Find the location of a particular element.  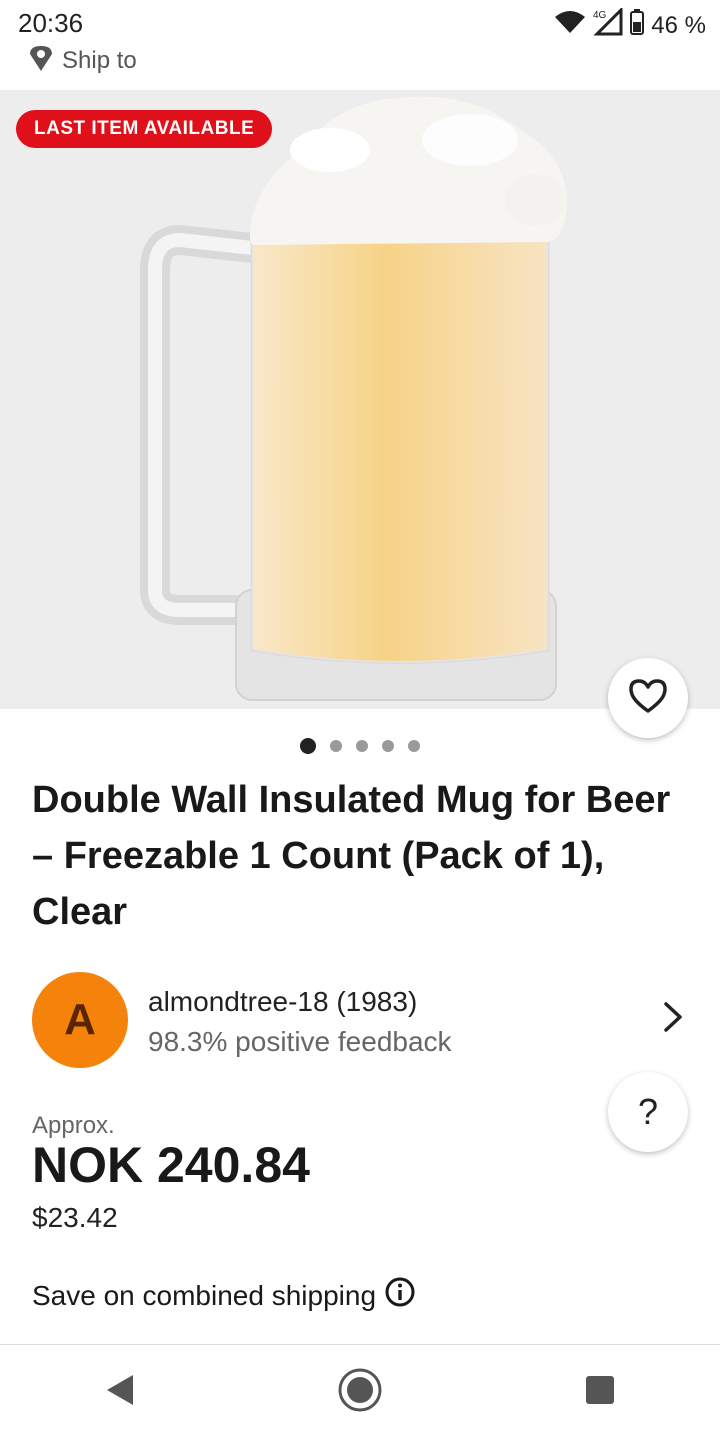

price-local: NOK 240.84 is located at coordinates (171, 1165).